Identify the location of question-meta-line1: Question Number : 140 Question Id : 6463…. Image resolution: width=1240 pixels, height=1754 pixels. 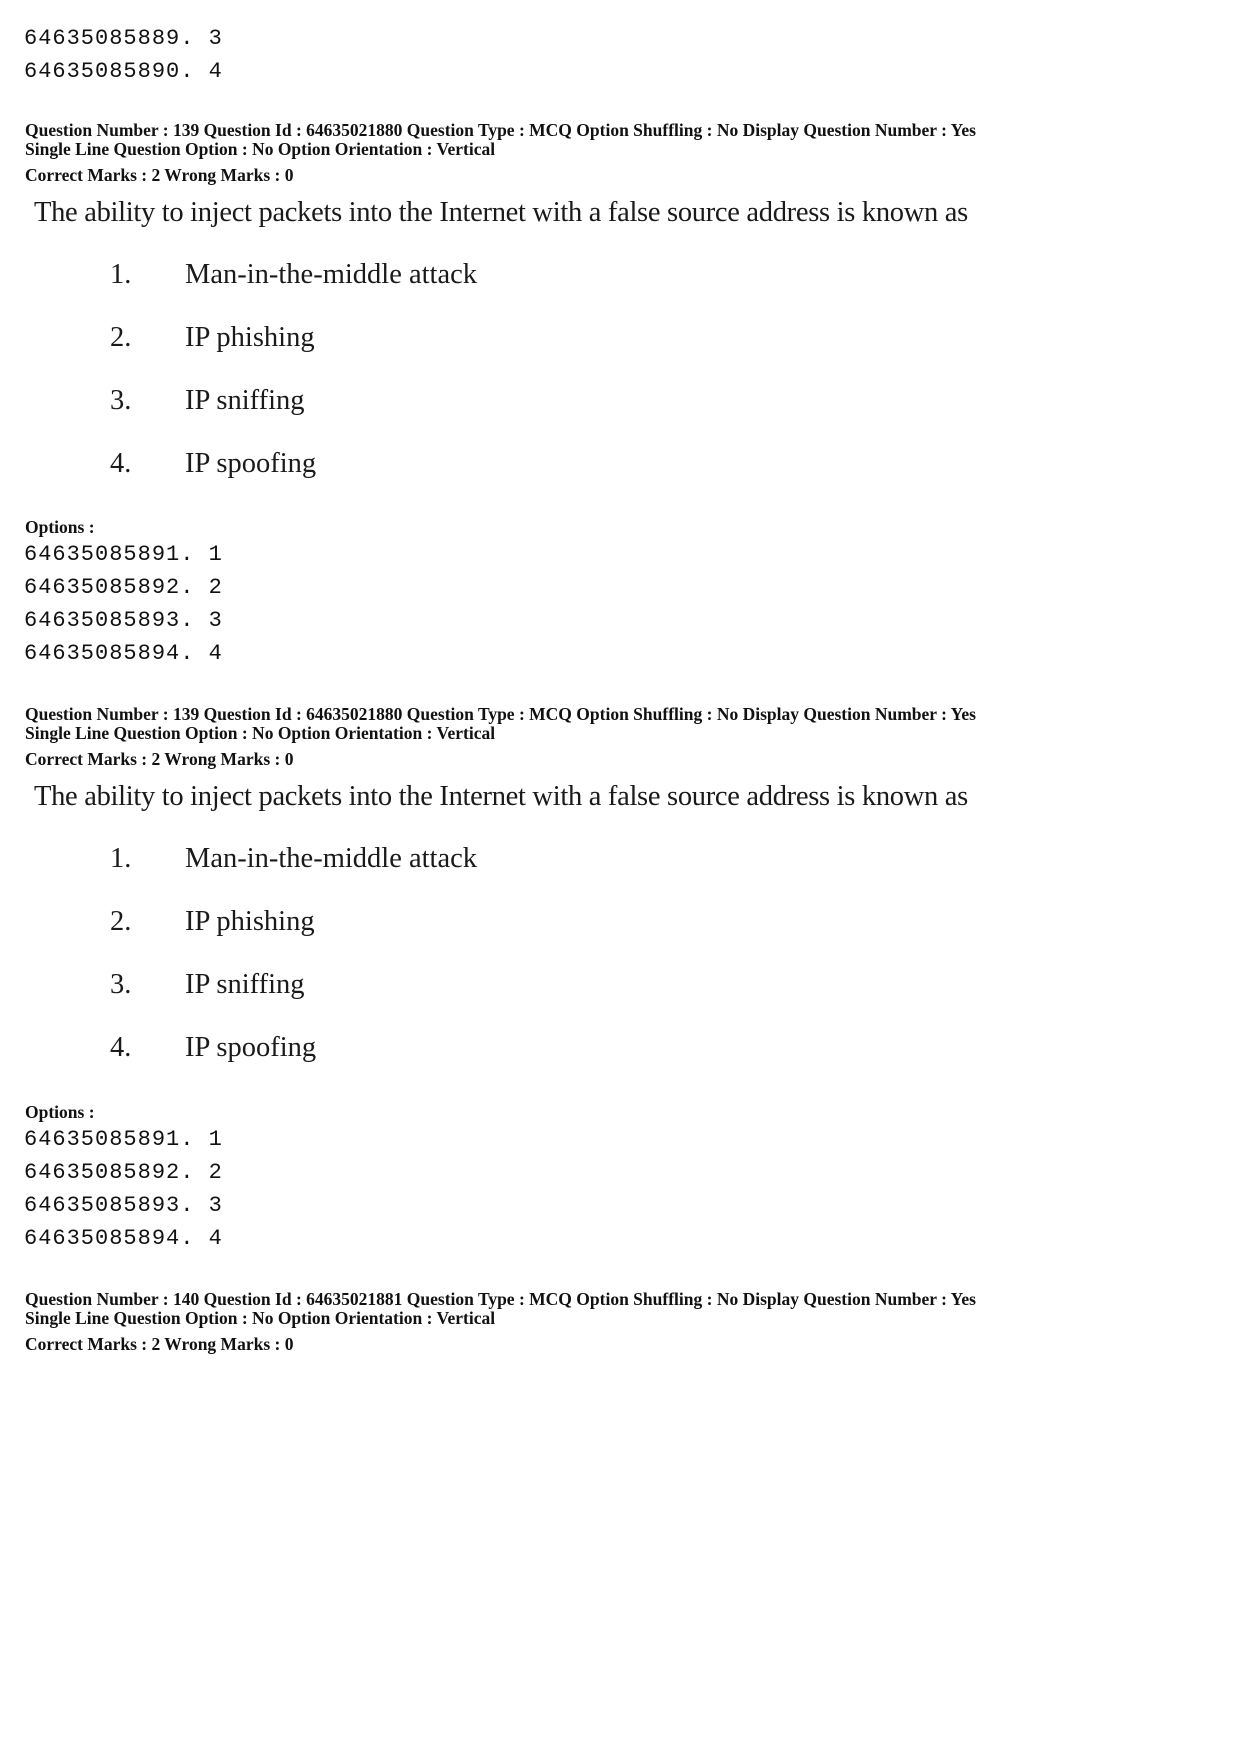
(500, 1299).